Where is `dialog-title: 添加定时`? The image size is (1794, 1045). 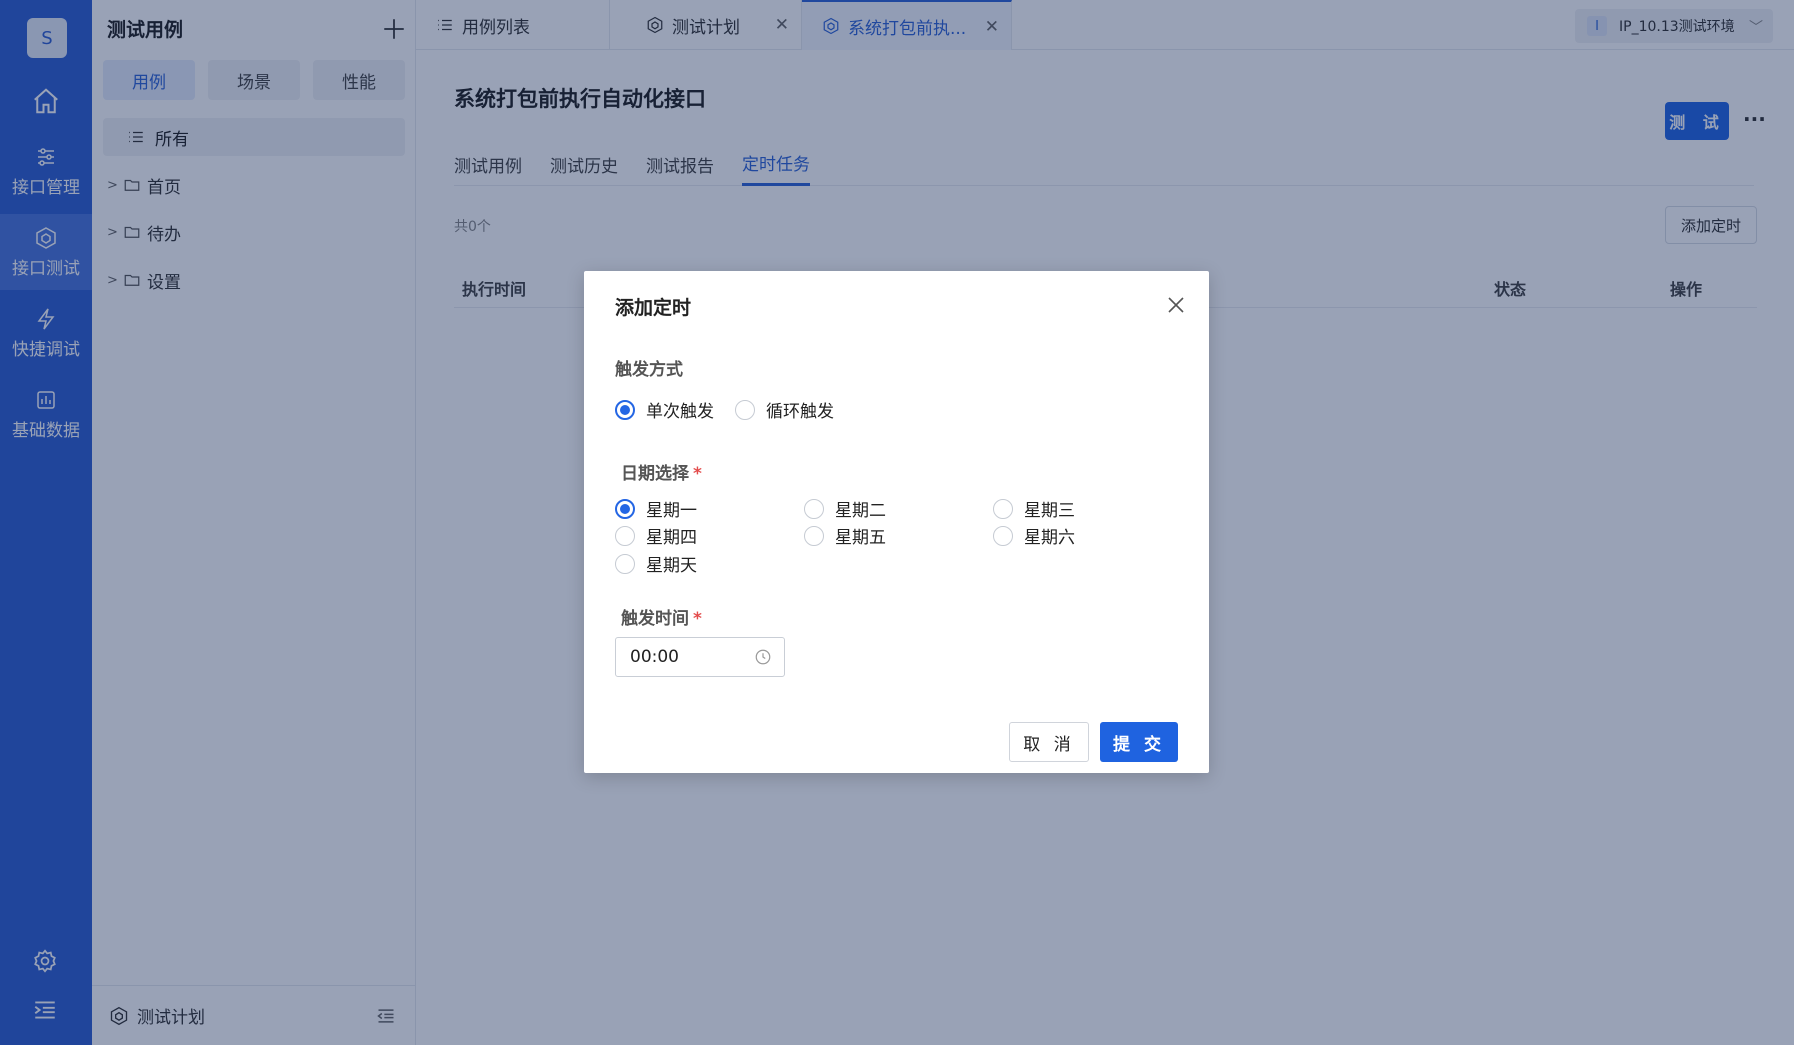 dialog-title: 添加定时 is located at coordinates (653, 308).